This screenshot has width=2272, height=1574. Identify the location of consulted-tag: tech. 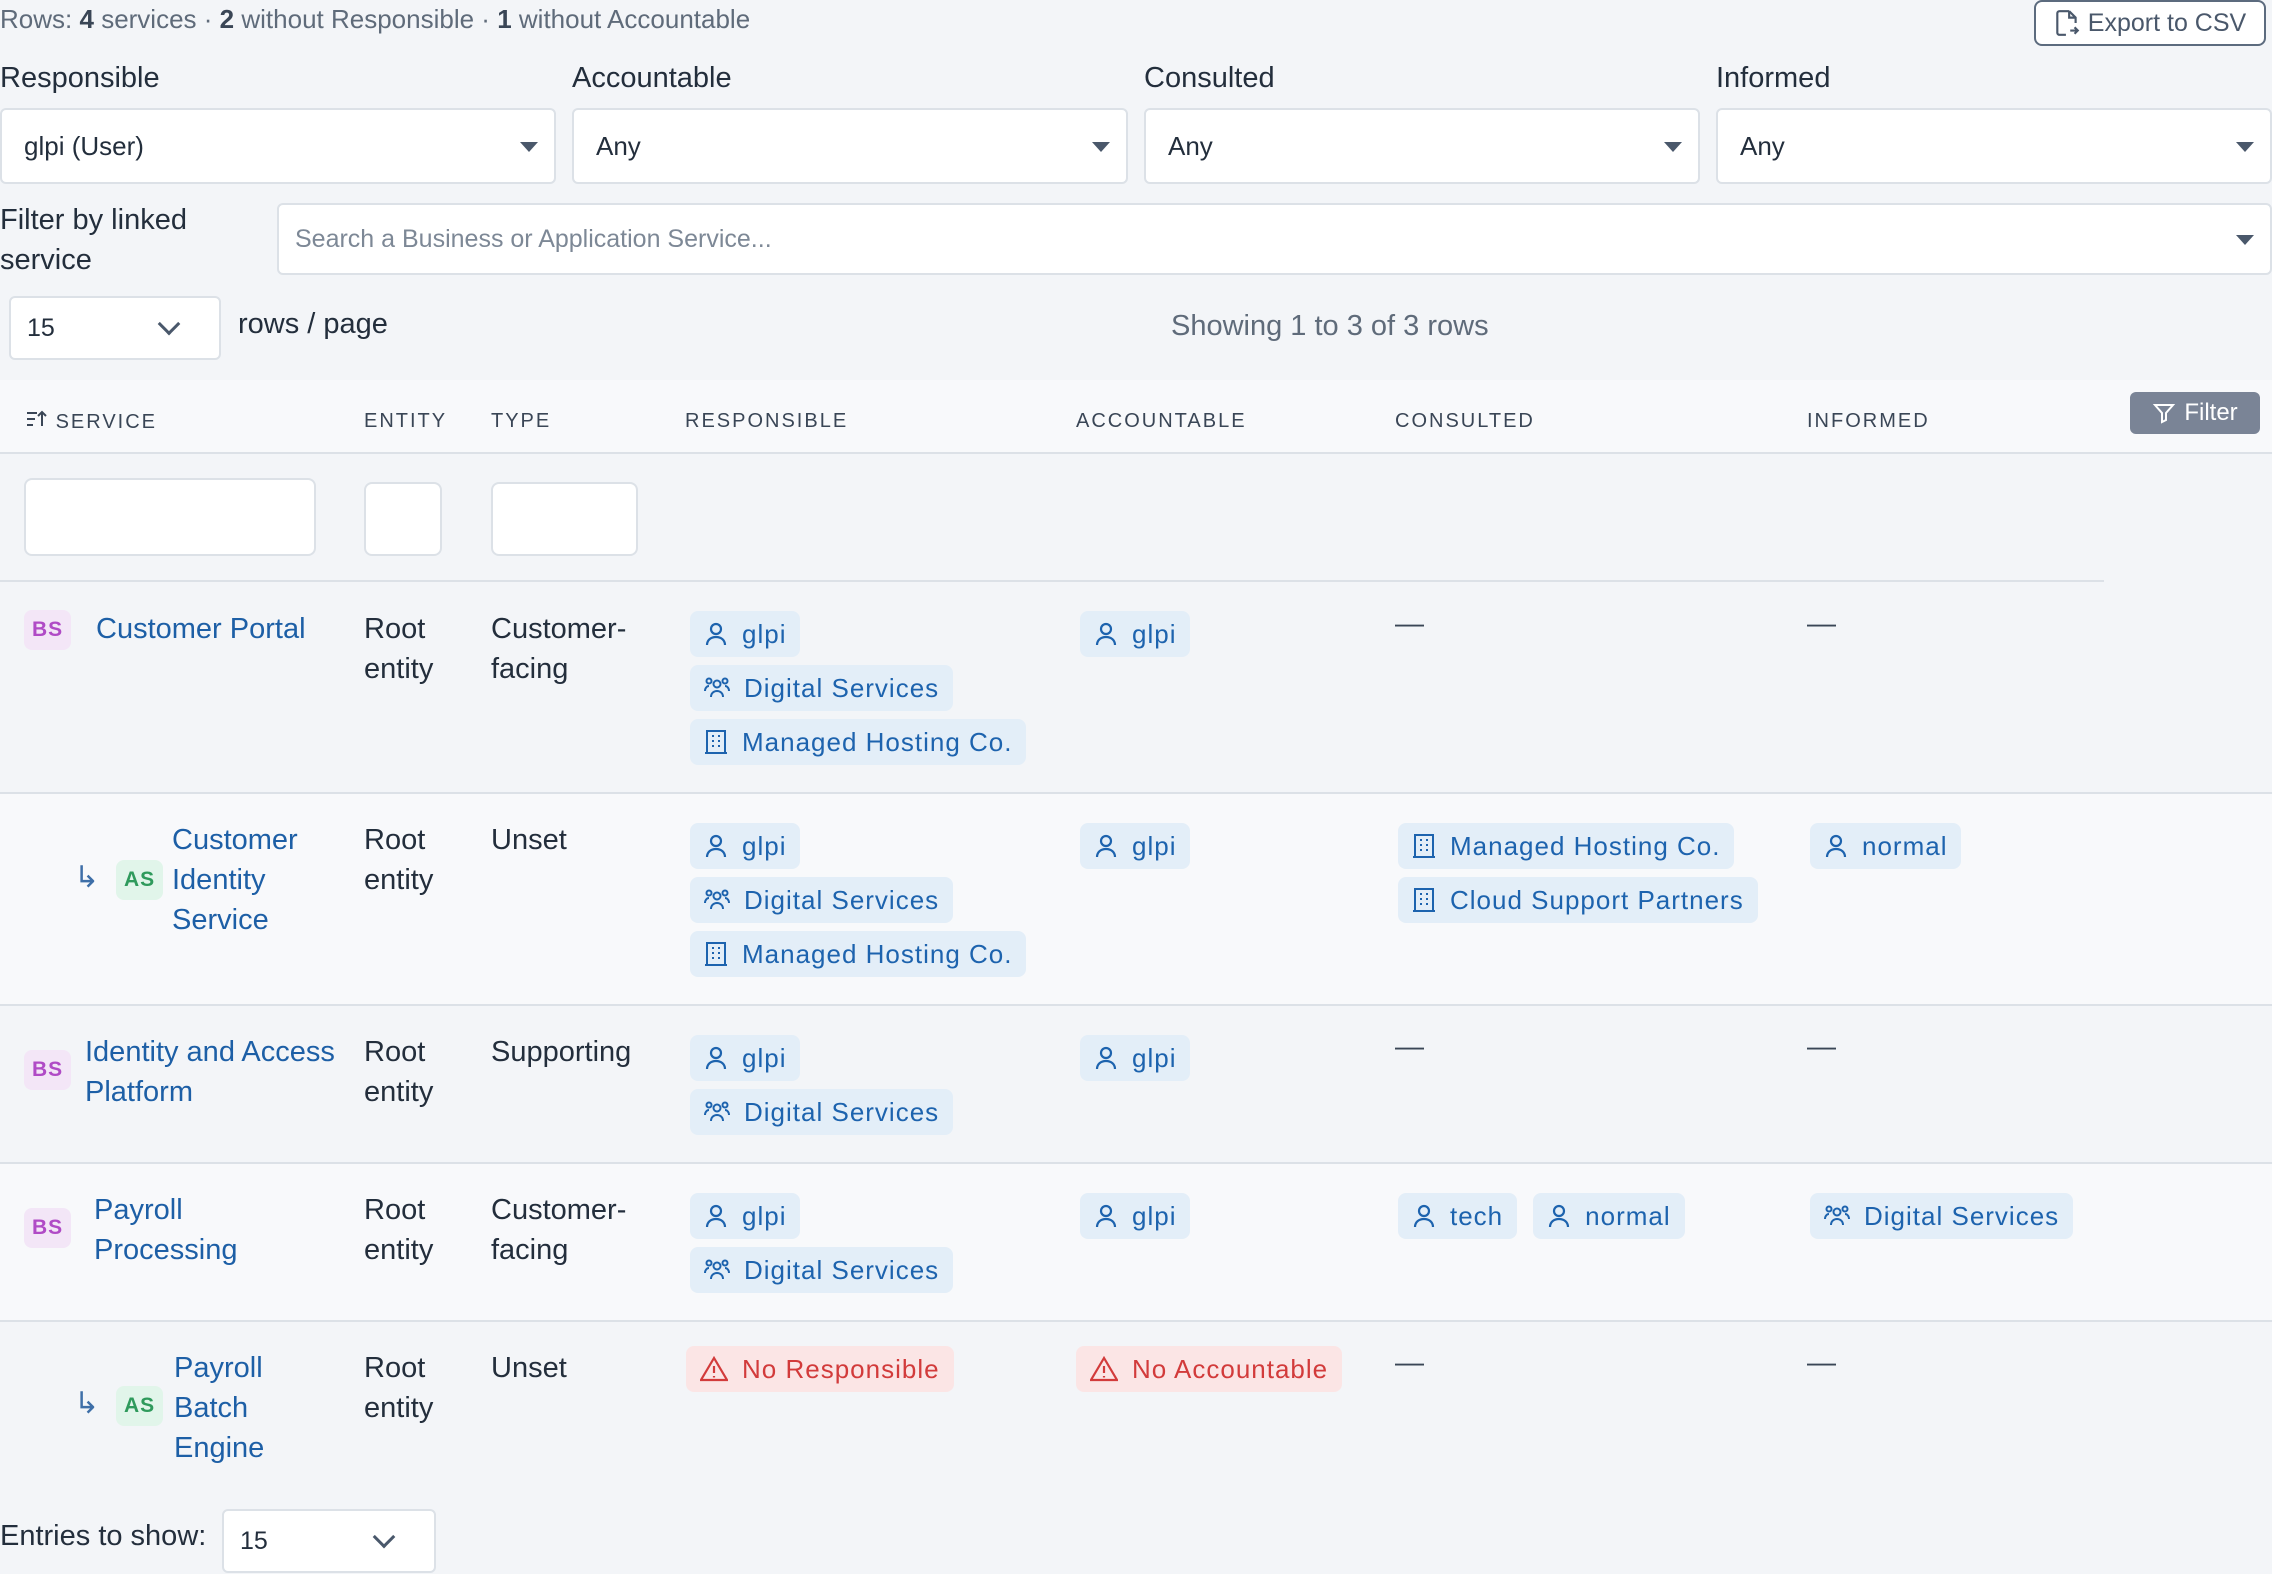
(1458, 1216).